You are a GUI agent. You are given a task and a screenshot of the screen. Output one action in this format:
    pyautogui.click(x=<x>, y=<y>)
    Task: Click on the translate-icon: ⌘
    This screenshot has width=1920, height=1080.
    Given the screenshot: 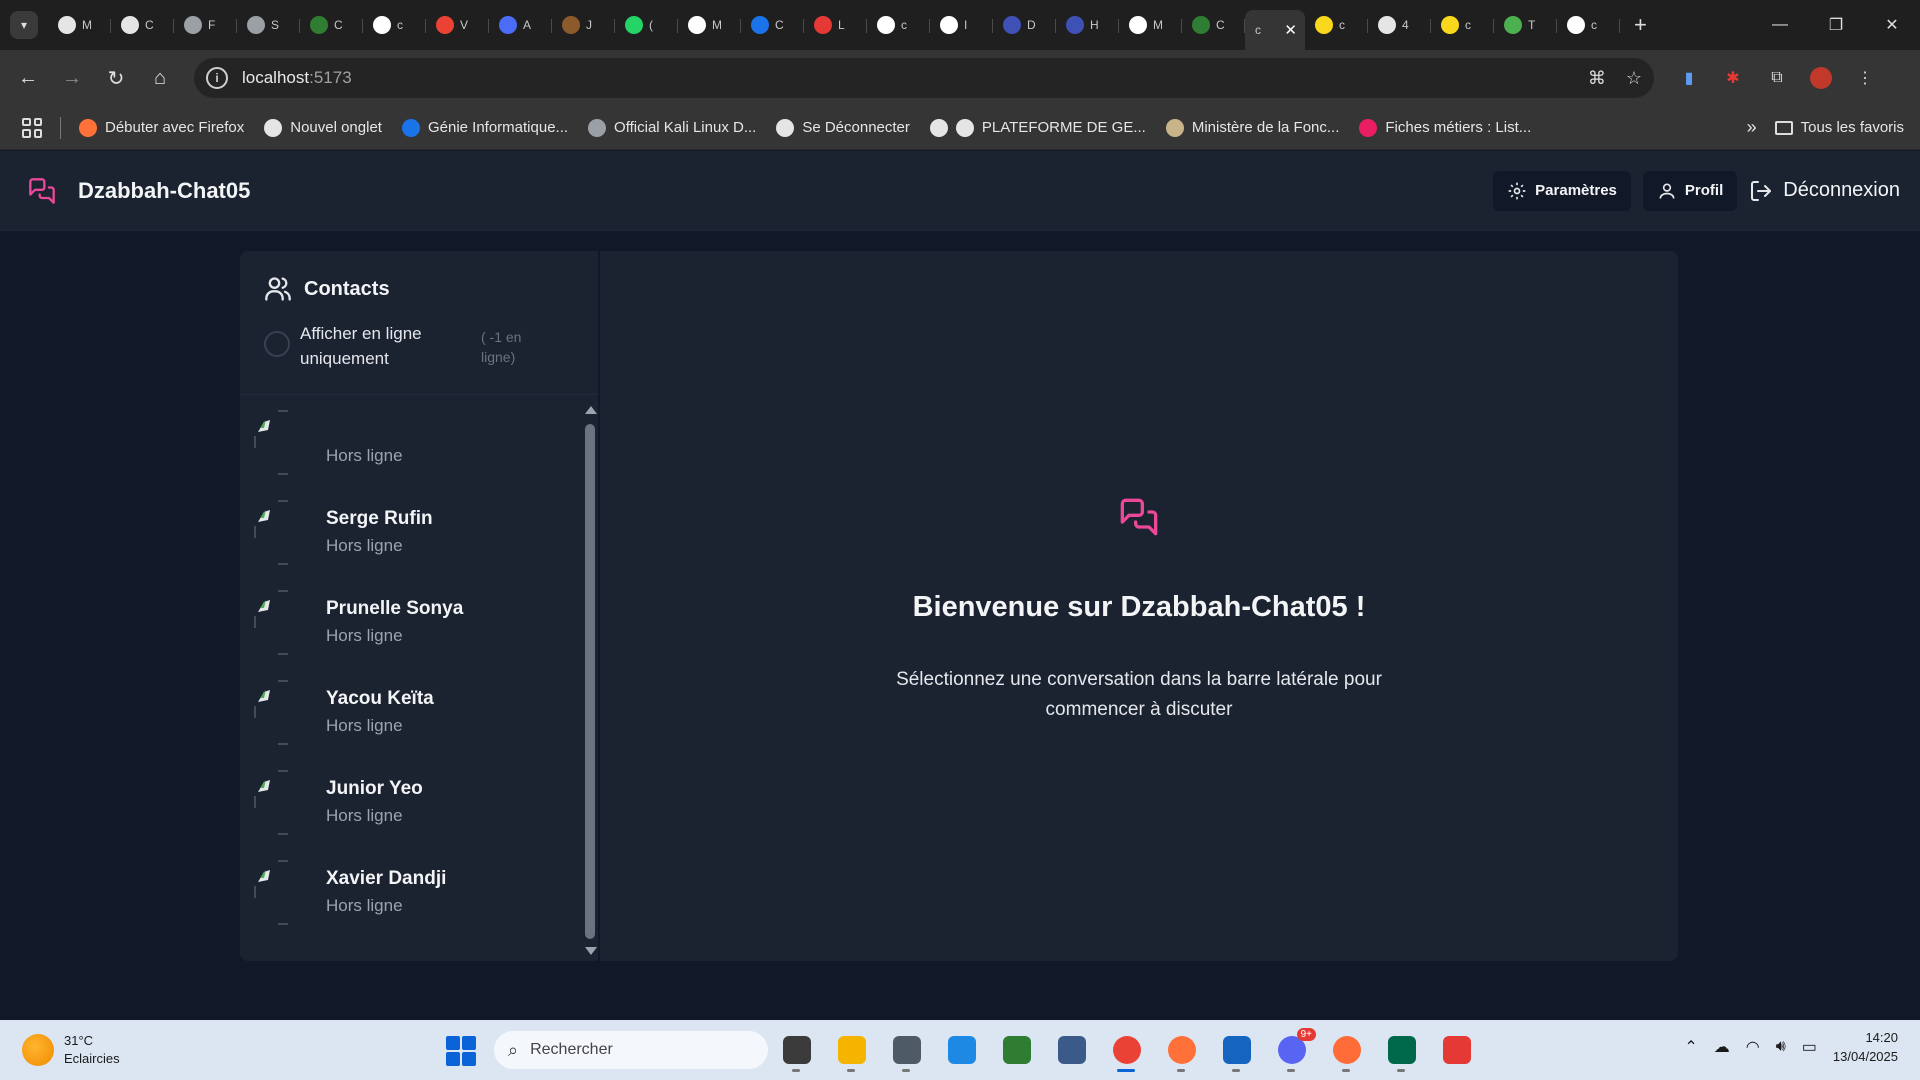 What is the action you would take?
    pyautogui.click(x=1597, y=78)
    